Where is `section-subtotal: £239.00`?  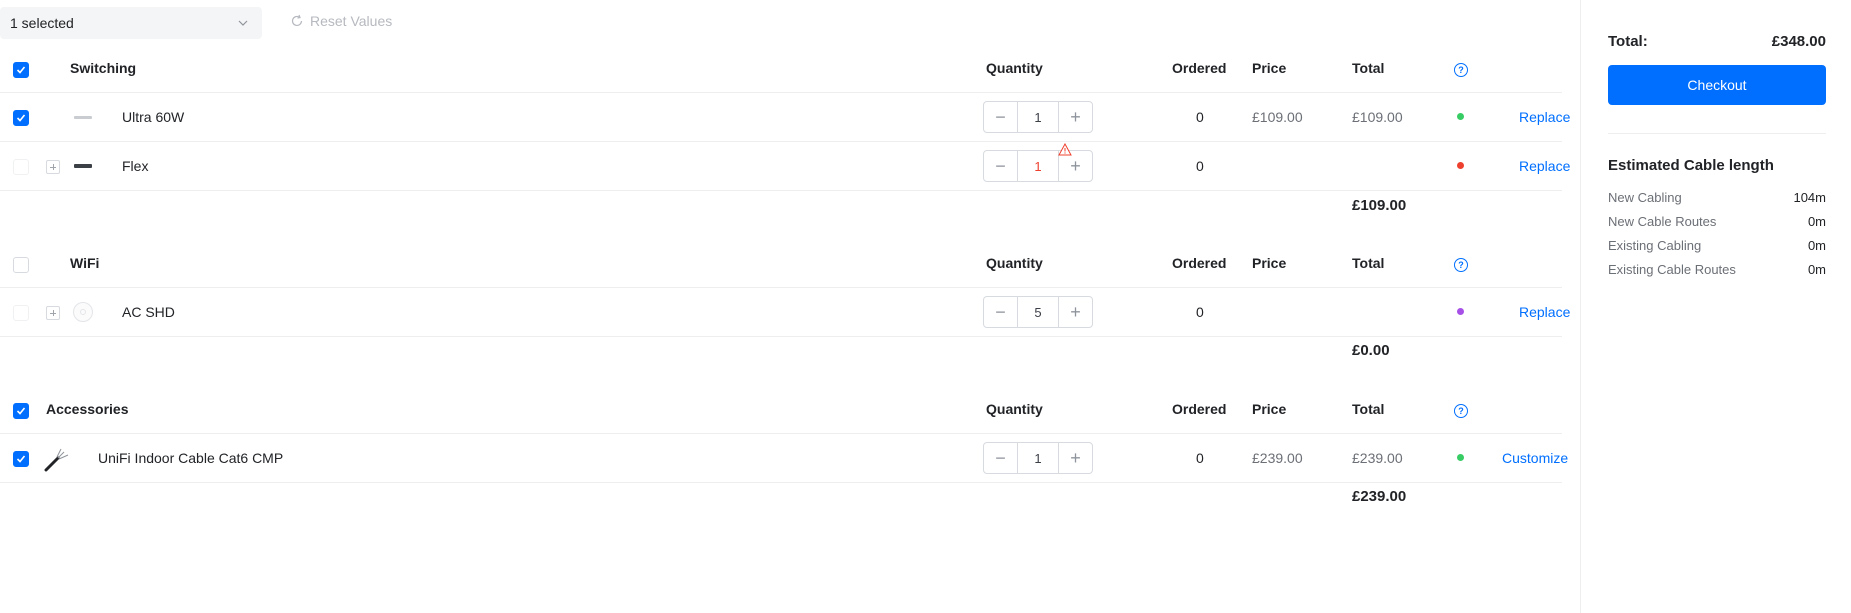 section-subtotal: £239.00 is located at coordinates (1379, 496).